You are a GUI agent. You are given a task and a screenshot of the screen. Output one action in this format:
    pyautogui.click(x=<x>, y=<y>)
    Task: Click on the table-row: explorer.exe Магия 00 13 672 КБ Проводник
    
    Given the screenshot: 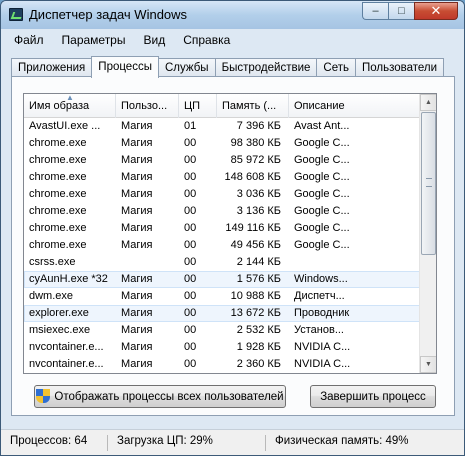 What is the action you would take?
    pyautogui.click(x=222, y=313)
    